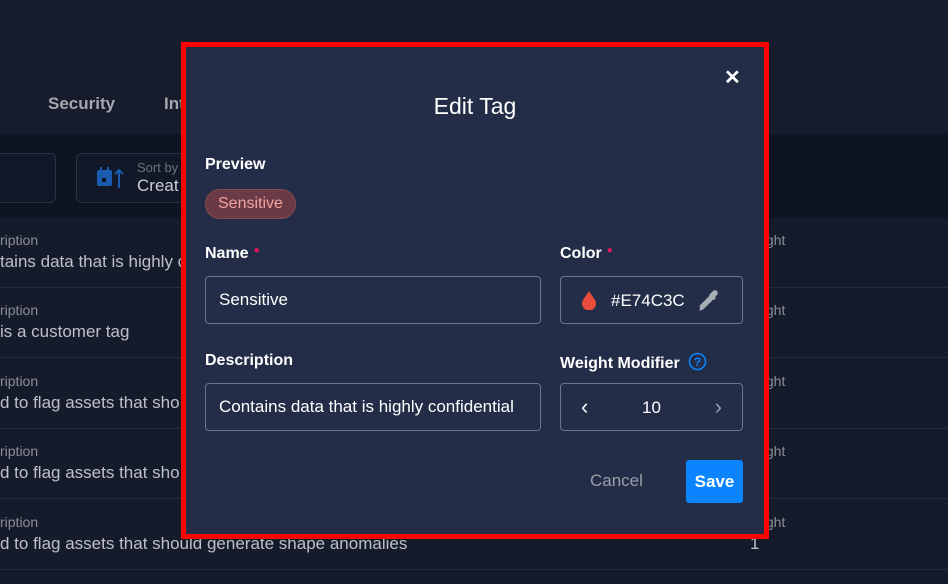  What do you see at coordinates (174, 104) in the screenshot?
I see `nav-integrations: Int` at bounding box center [174, 104].